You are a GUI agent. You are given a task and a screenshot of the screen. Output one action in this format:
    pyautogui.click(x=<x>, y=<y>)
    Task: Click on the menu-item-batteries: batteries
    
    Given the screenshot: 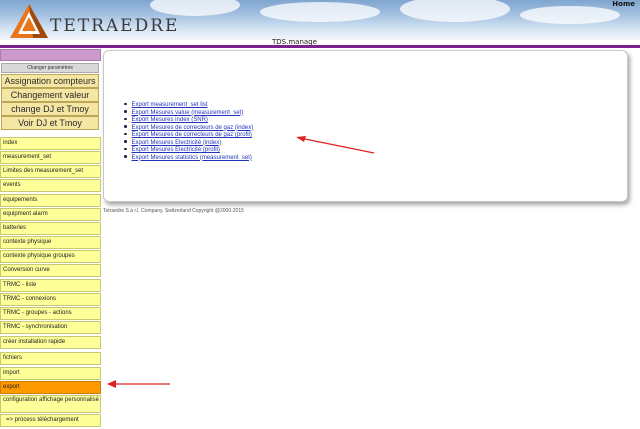 What is the action you would take?
    pyautogui.click(x=50, y=228)
    